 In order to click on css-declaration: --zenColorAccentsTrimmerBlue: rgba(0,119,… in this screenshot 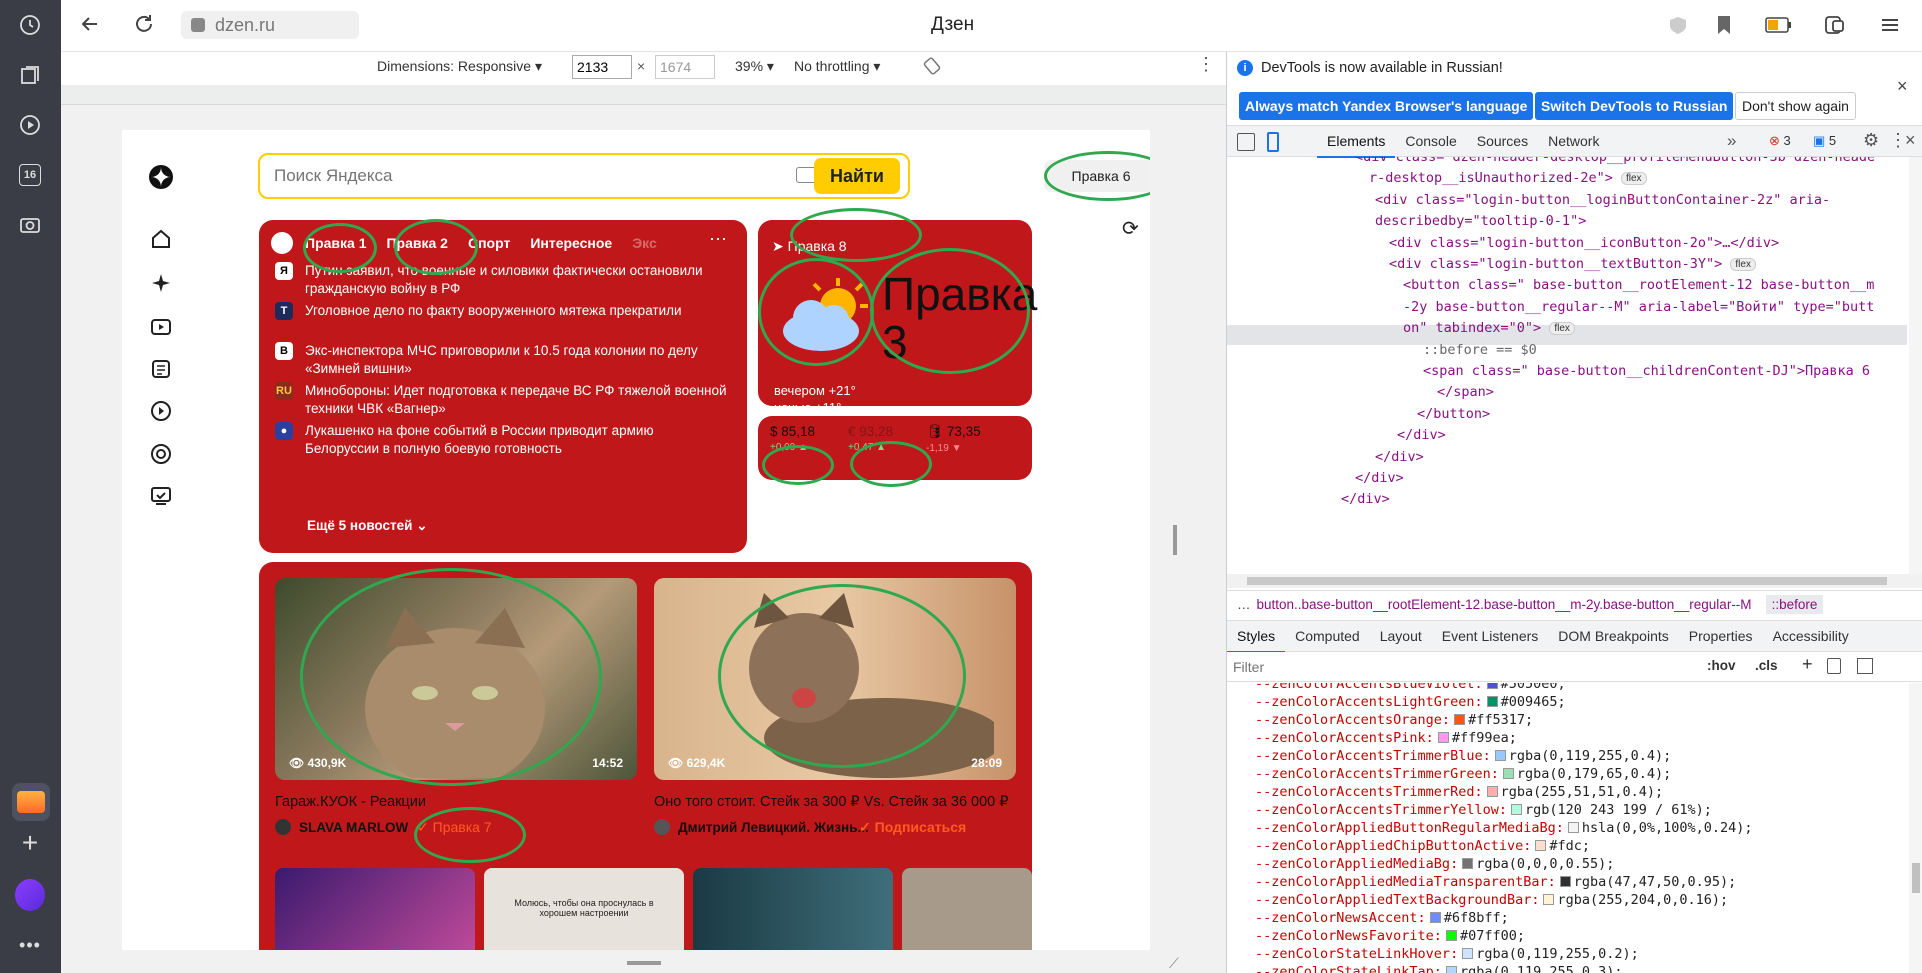, I will do `click(1463, 756)`.